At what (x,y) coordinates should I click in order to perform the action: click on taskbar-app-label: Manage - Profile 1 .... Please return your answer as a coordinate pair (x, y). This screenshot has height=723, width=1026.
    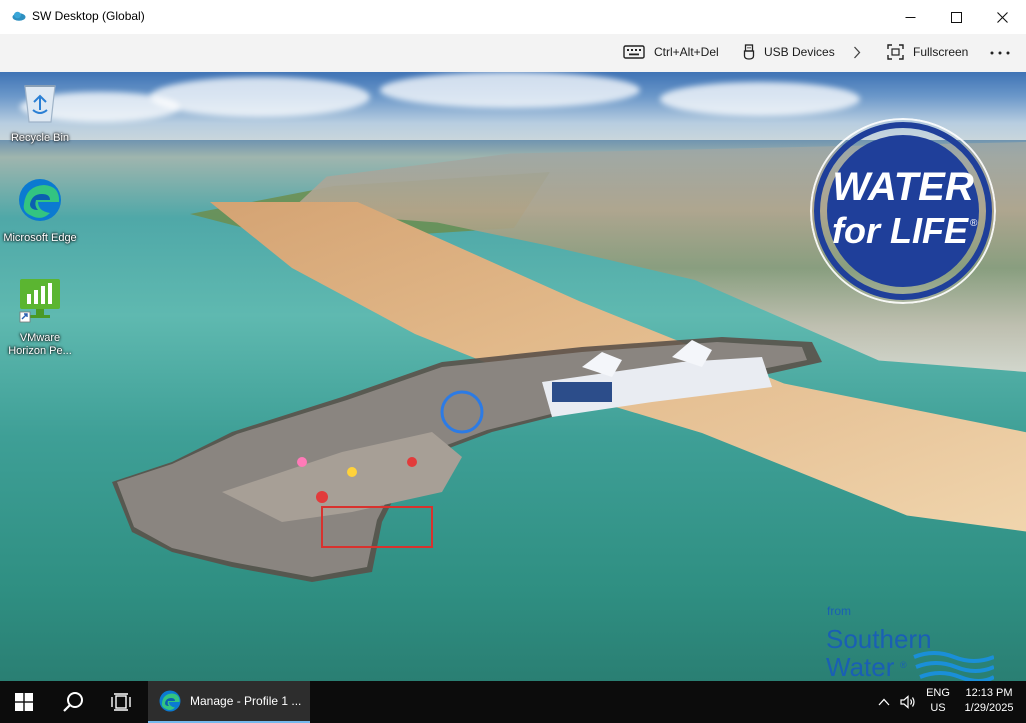
    Looking at the image, I should click on (246, 701).